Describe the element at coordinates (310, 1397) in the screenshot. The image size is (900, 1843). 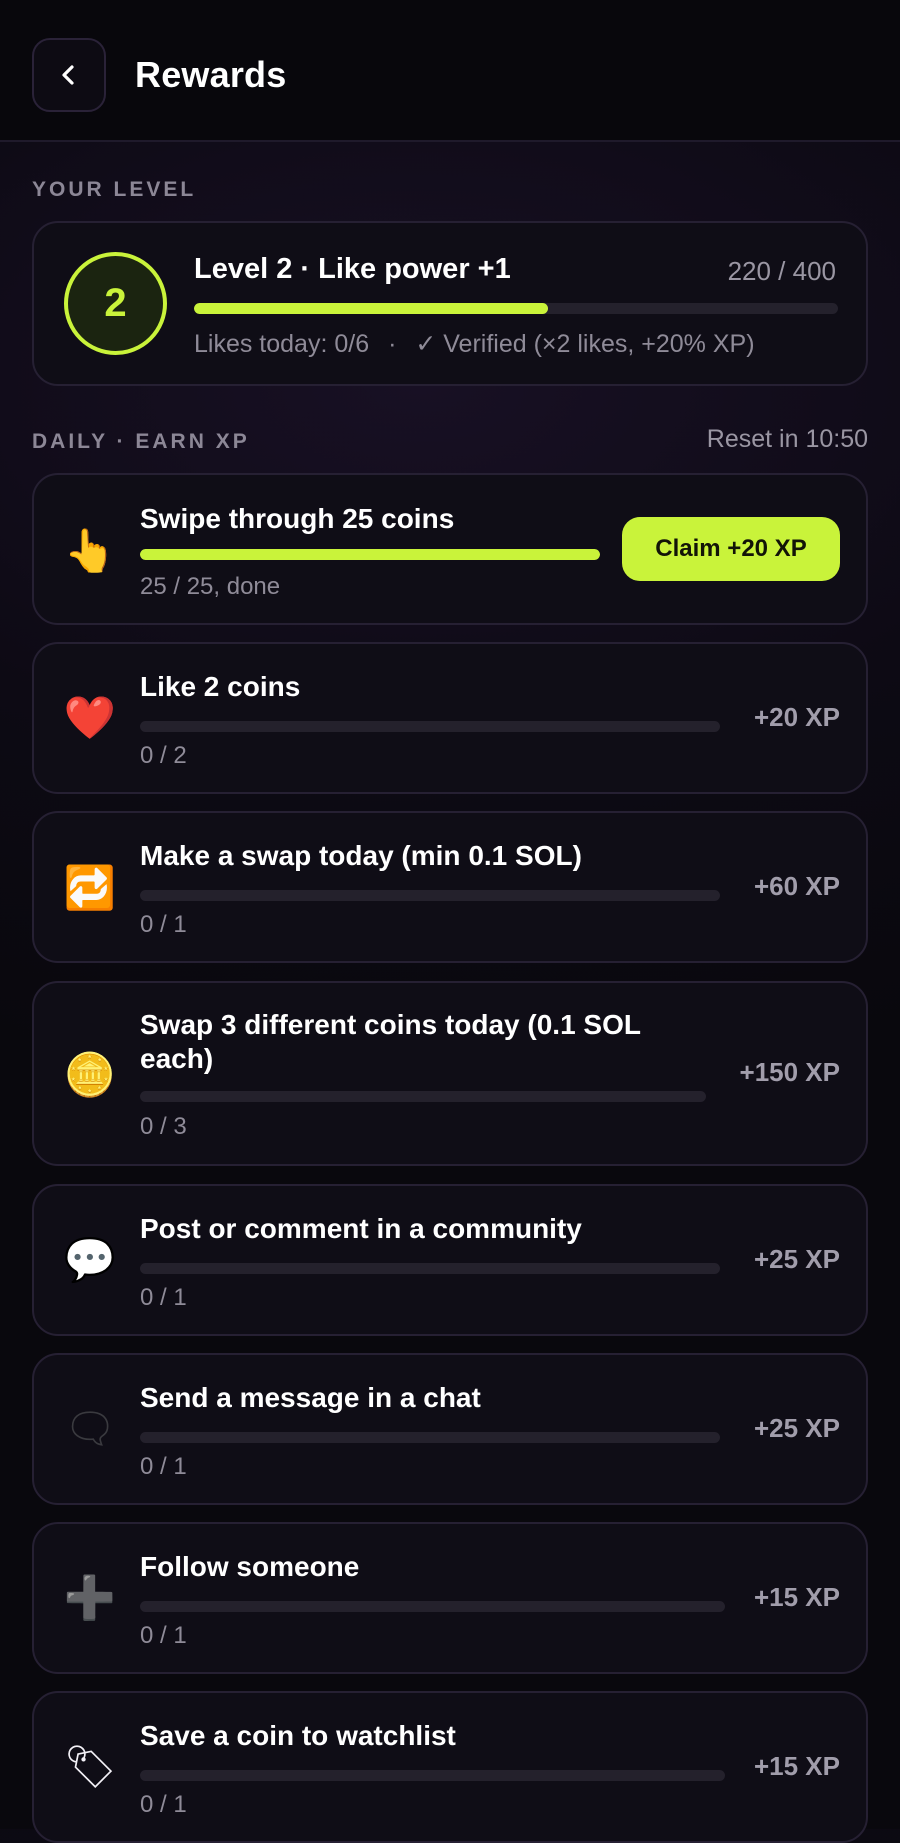
I see `task-title: Send a message in a chat` at that location.